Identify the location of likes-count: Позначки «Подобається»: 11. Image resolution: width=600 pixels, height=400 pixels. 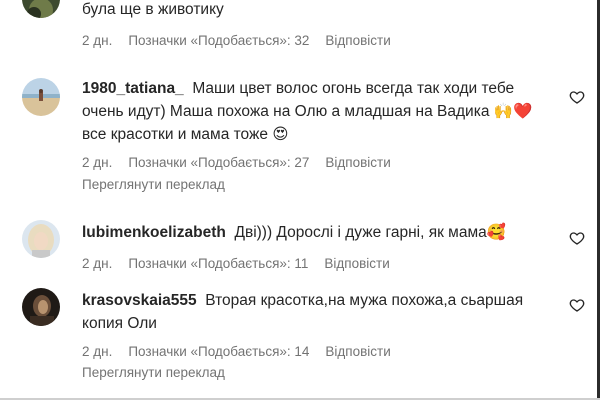
(218, 264).